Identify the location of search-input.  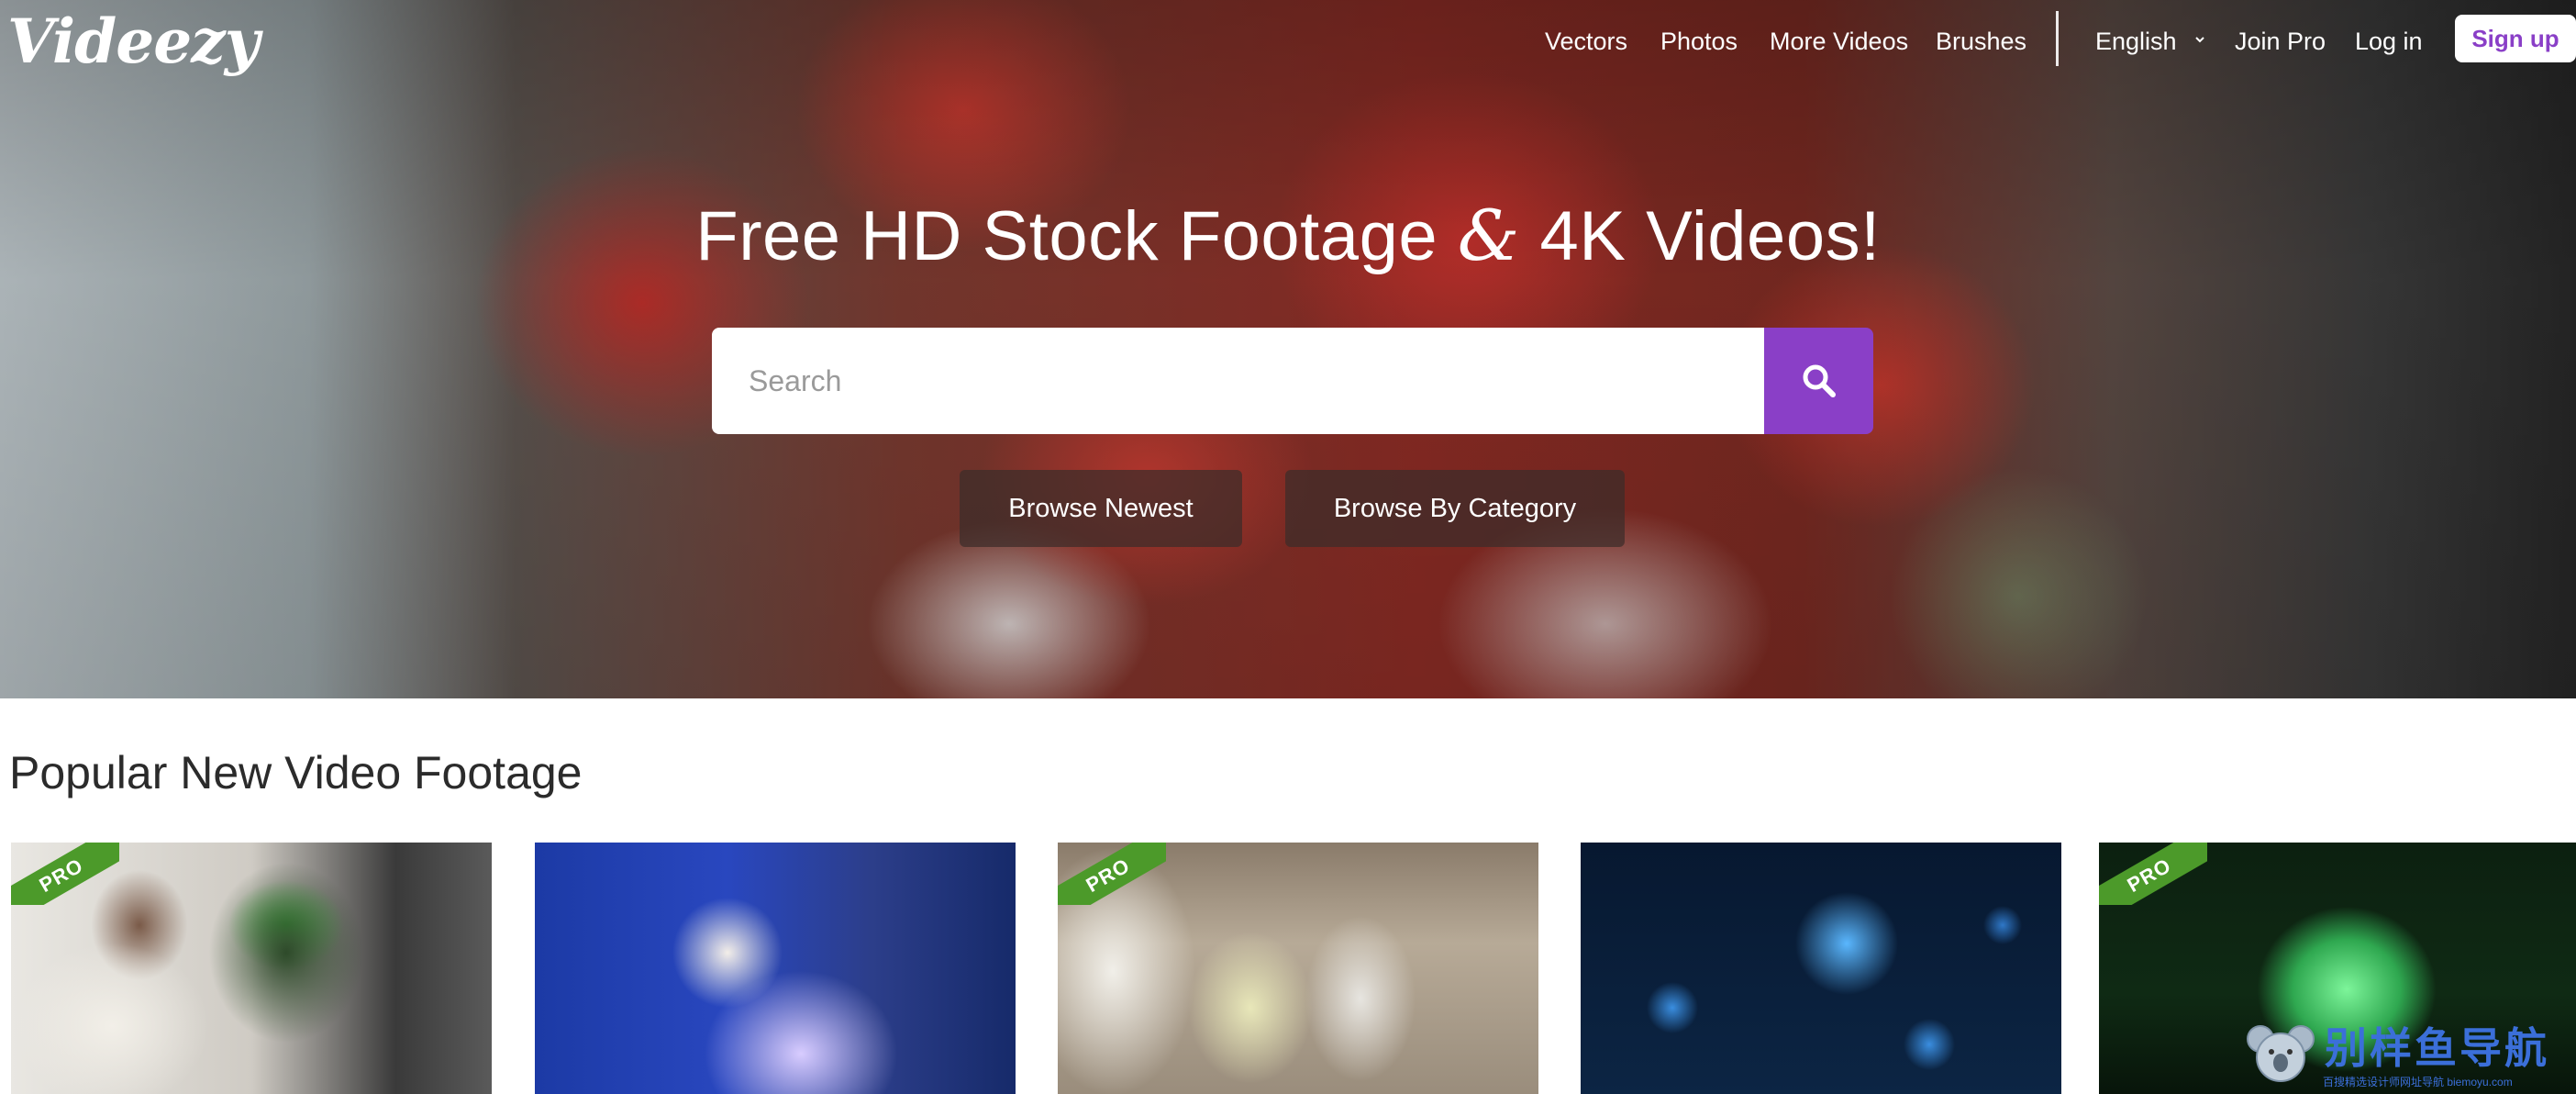
(1256, 381).